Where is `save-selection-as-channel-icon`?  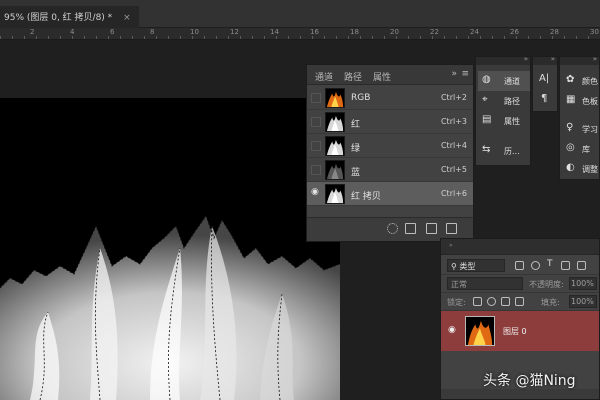 save-selection-as-channel-icon is located at coordinates (410, 228).